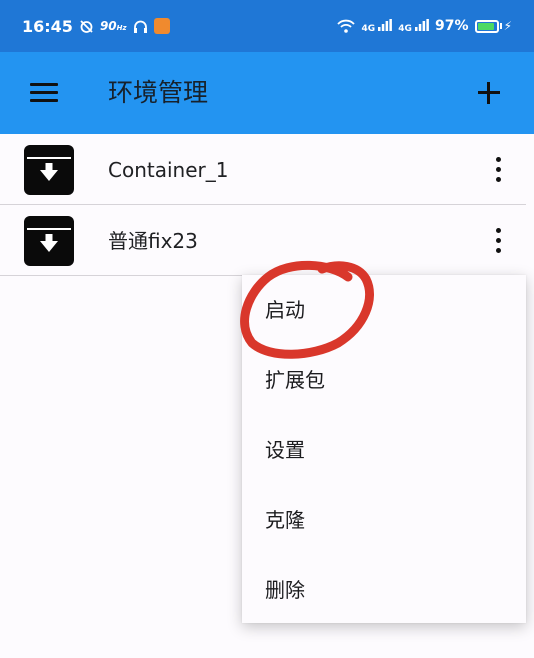 The height and width of the screenshot is (658, 534). I want to click on menu-item-settings: 设置, so click(384, 450).